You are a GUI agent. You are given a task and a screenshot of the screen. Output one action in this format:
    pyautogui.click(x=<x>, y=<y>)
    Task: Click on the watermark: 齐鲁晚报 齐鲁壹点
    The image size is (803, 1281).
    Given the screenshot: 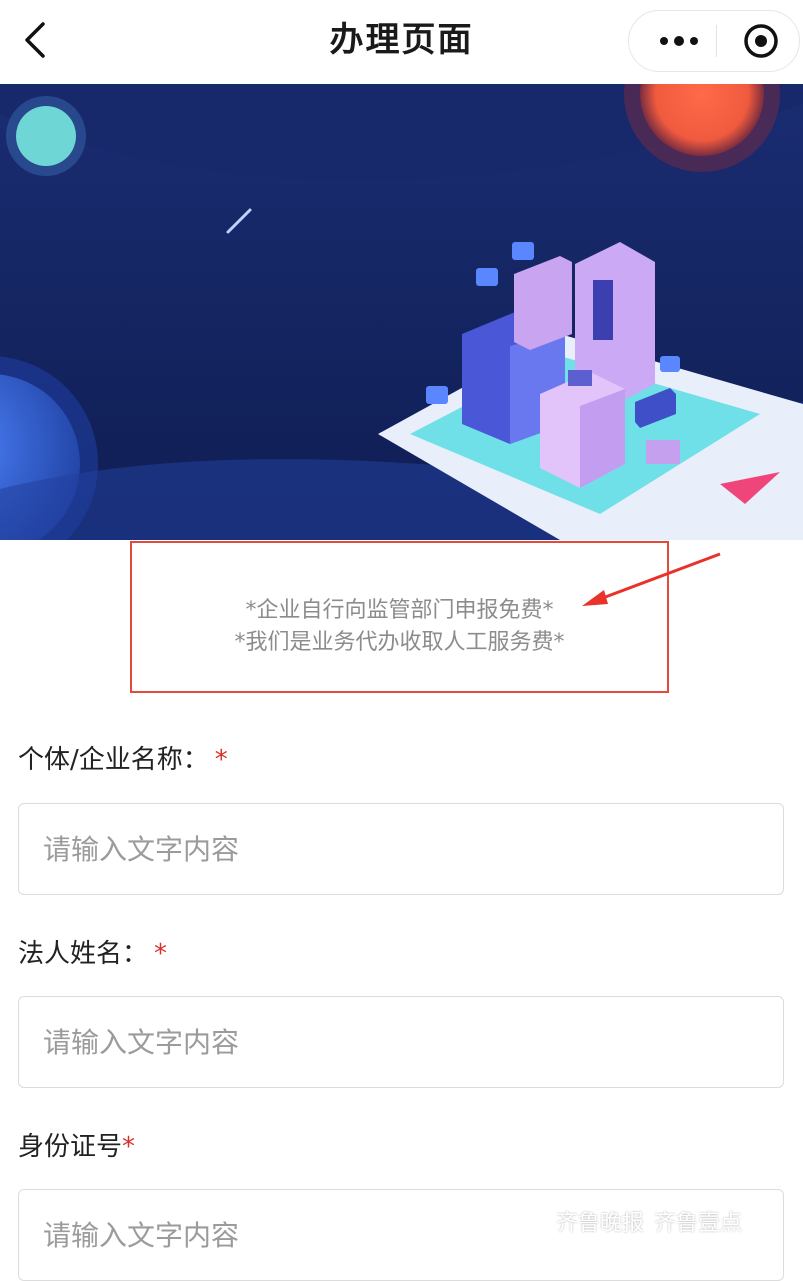 What is the action you would take?
    pyautogui.click(x=649, y=1221)
    